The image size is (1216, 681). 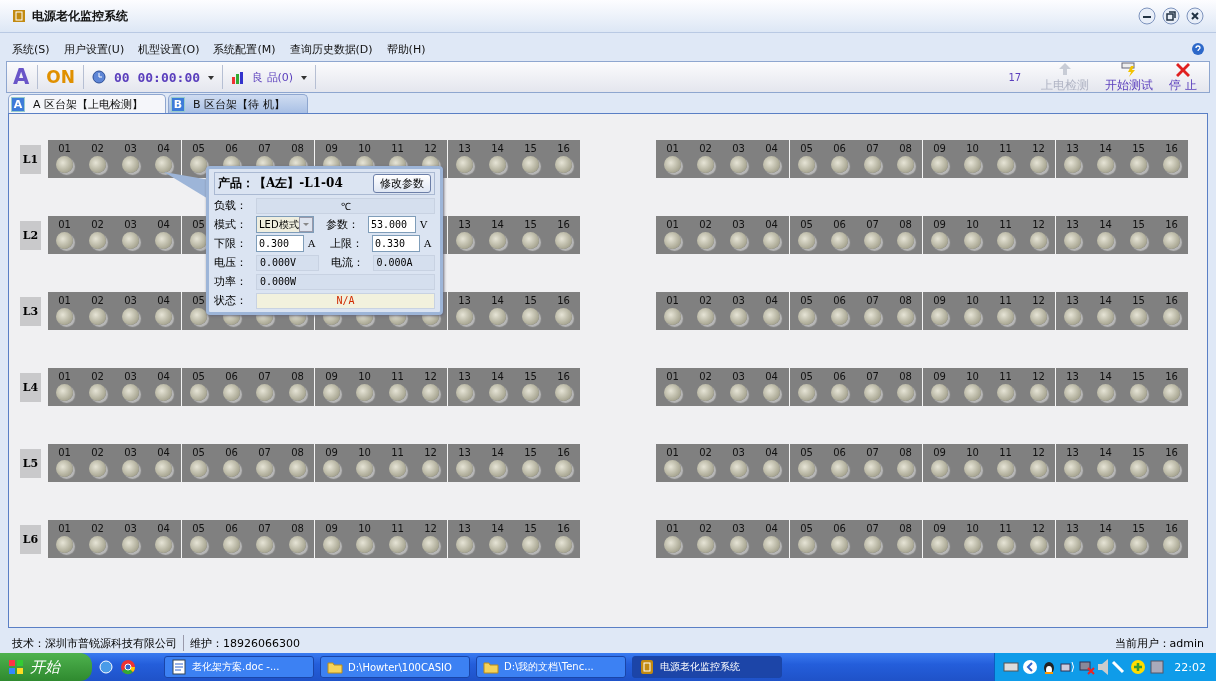 I want to click on number-field: 0.300, so click(x=280, y=243).